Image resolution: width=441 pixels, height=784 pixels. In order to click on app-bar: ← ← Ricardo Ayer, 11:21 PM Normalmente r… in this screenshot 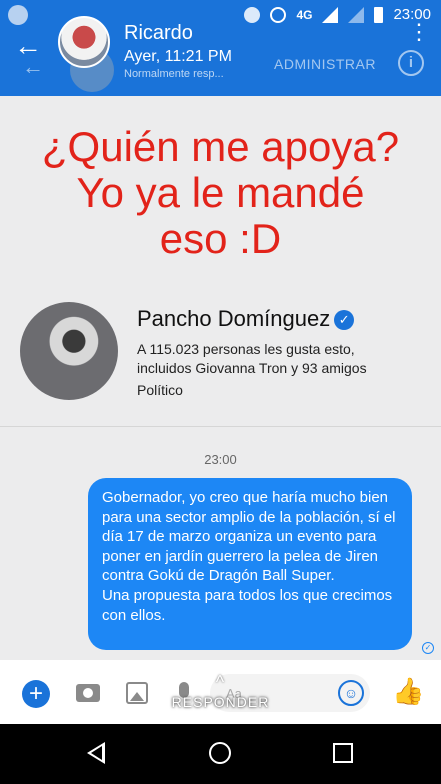, I will do `click(220, 56)`.